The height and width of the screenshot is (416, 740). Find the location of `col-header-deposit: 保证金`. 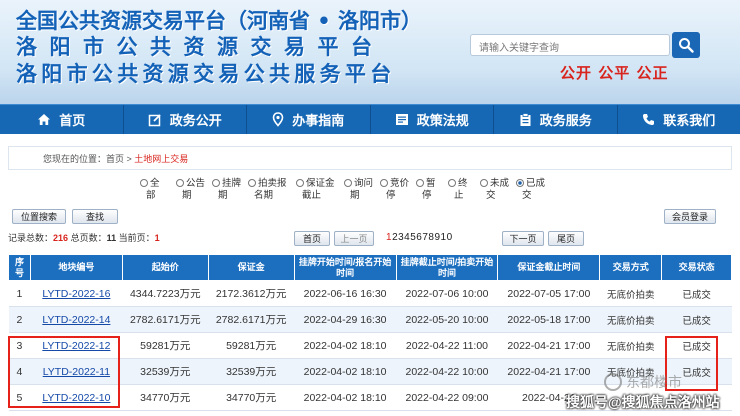

col-header-deposit: 保证金 is located at coordinates (251, 267).